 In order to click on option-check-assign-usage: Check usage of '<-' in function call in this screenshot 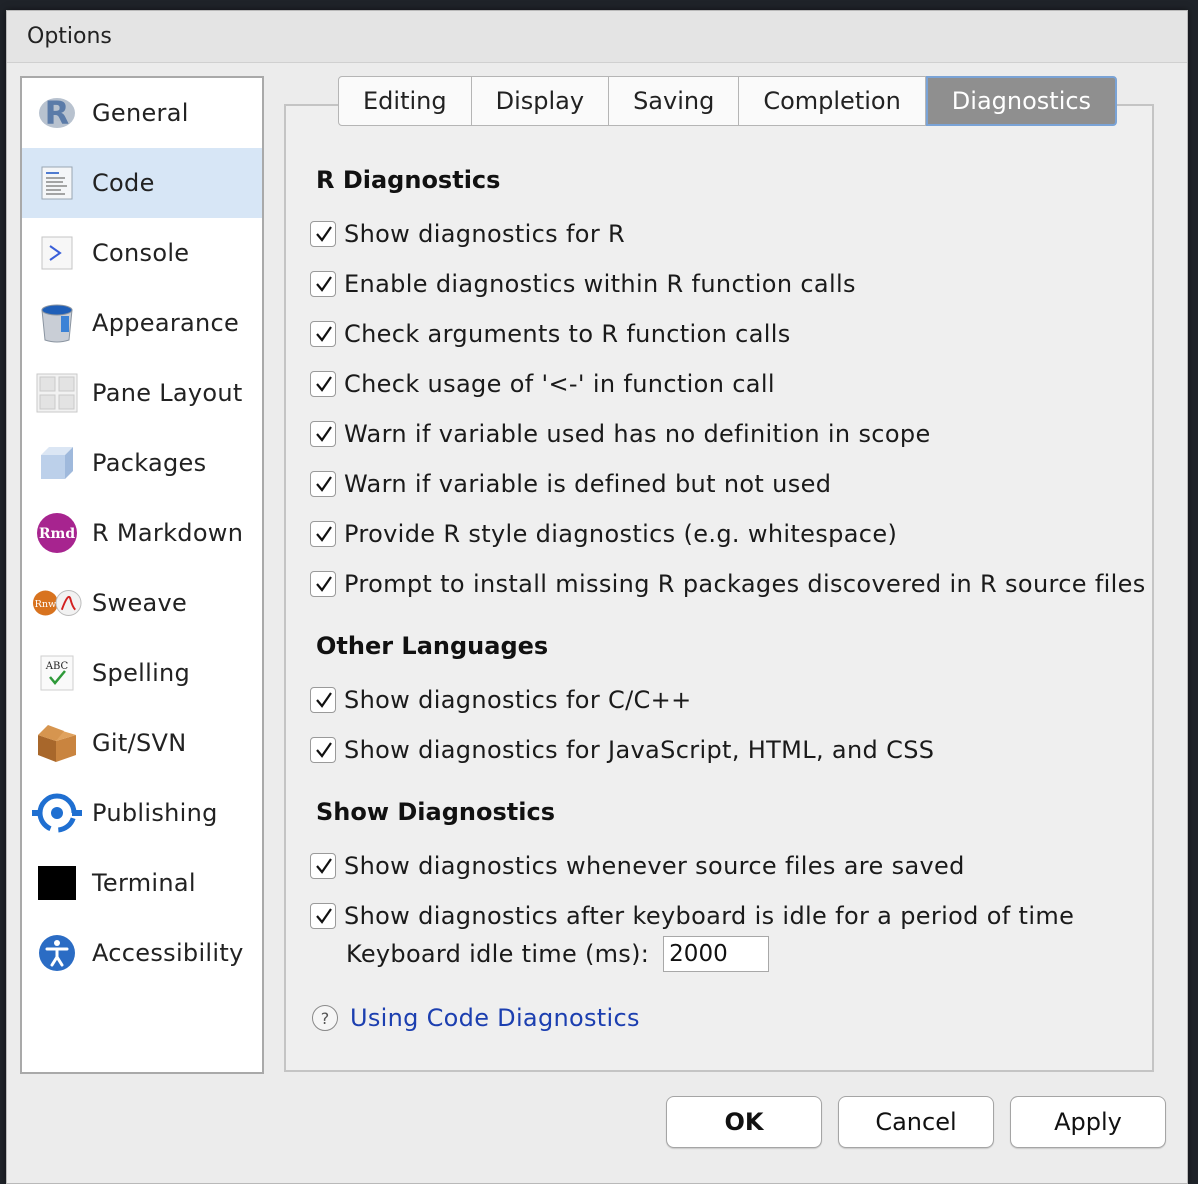, I will do `click(542, 384)`.